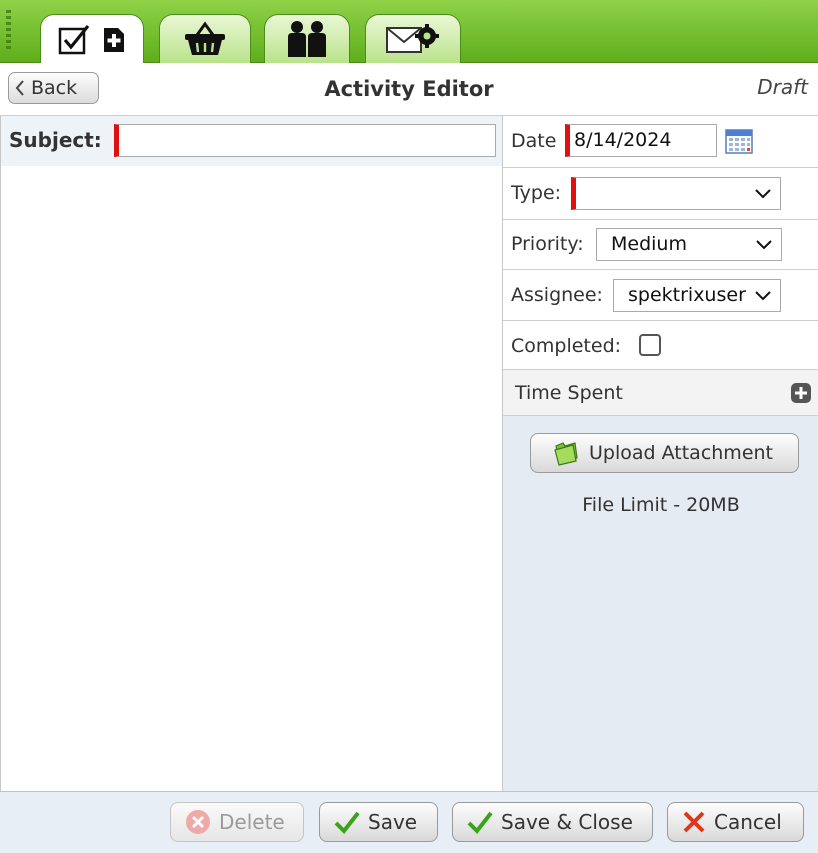 Image resolution: width=818 pixels, height=853 pixels. I want to click on completed-checkbox, so click(650, 345).